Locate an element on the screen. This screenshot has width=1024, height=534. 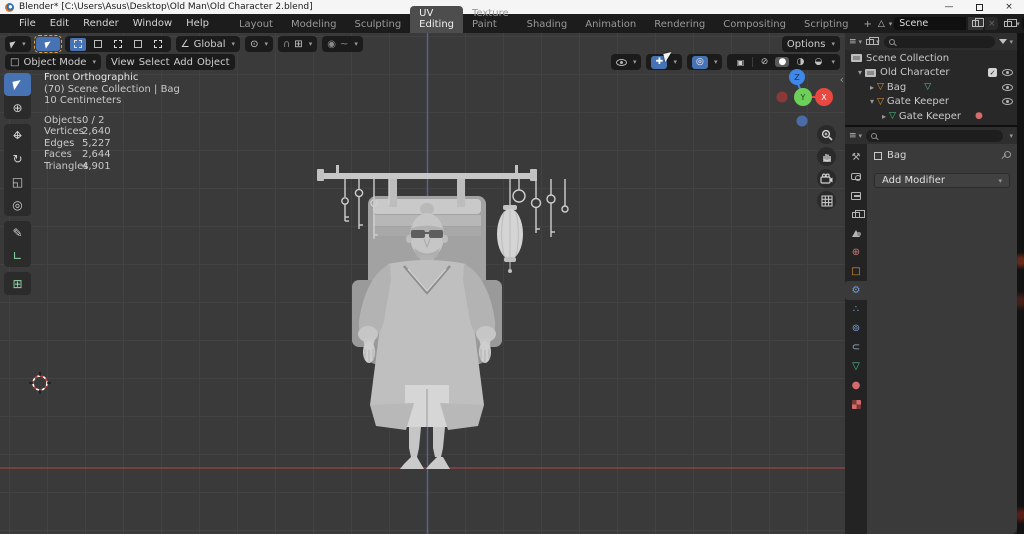
pivot-point-dropdown: ⊙ ▾ is located at coordinates (259, 44).